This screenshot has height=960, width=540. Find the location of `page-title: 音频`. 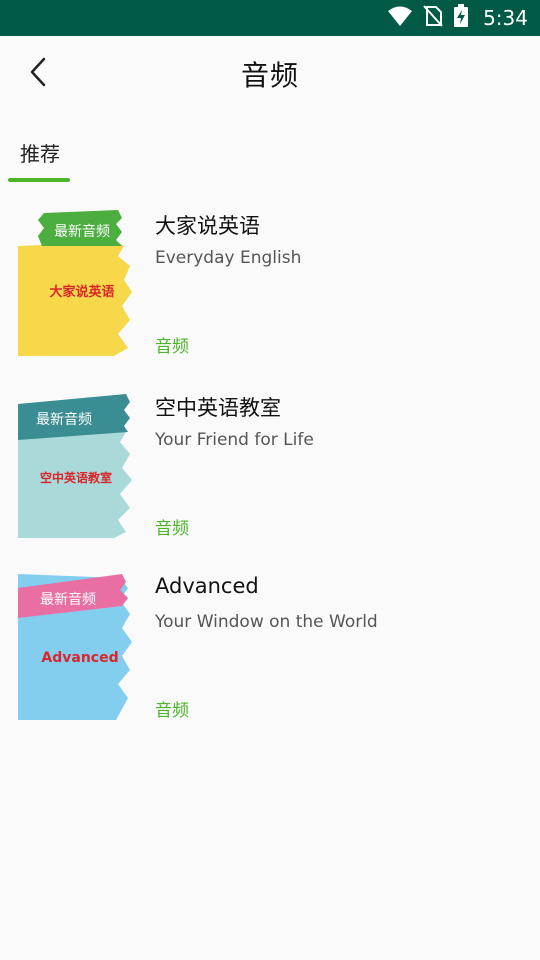

page-title: 音频 is located at coordinates (269, 75).